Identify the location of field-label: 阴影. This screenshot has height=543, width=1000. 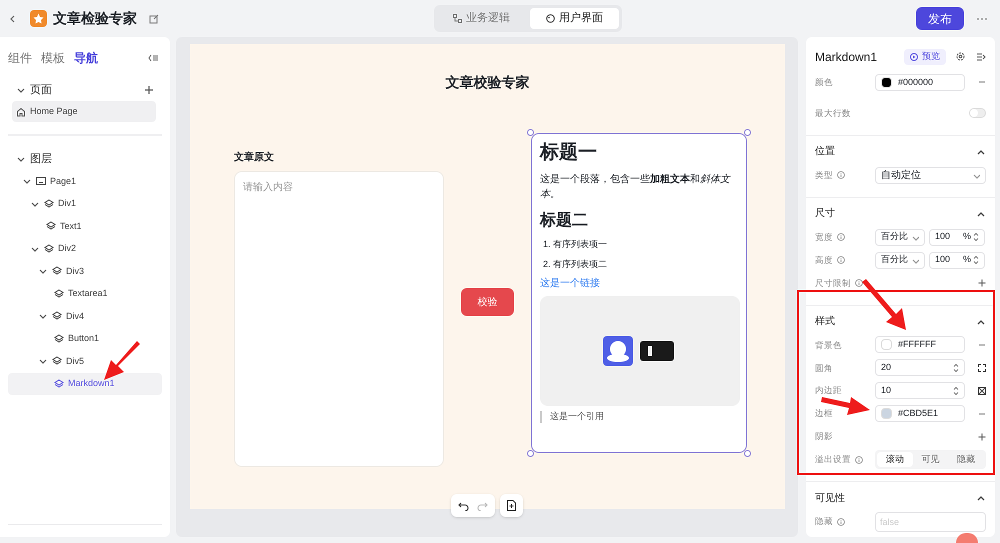
(824, 437).